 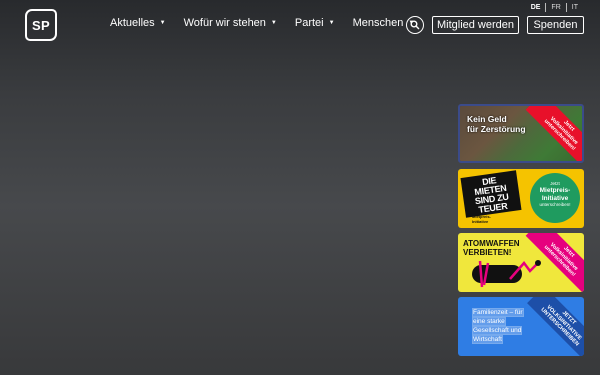 What do you see at coordinates (481, 219) in the screenshot?
I see `initiative-label: Mietpreis- Initiative` at bounding box center [481, 219].